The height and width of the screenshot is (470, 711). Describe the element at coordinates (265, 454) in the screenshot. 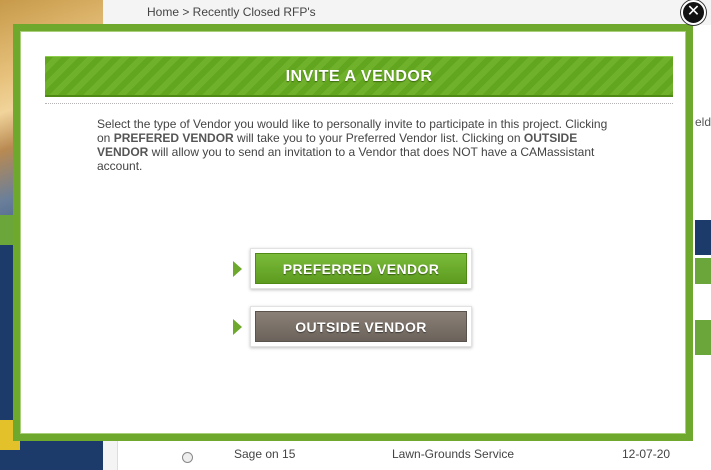

I see `row-name: Sage on 15` at that location.